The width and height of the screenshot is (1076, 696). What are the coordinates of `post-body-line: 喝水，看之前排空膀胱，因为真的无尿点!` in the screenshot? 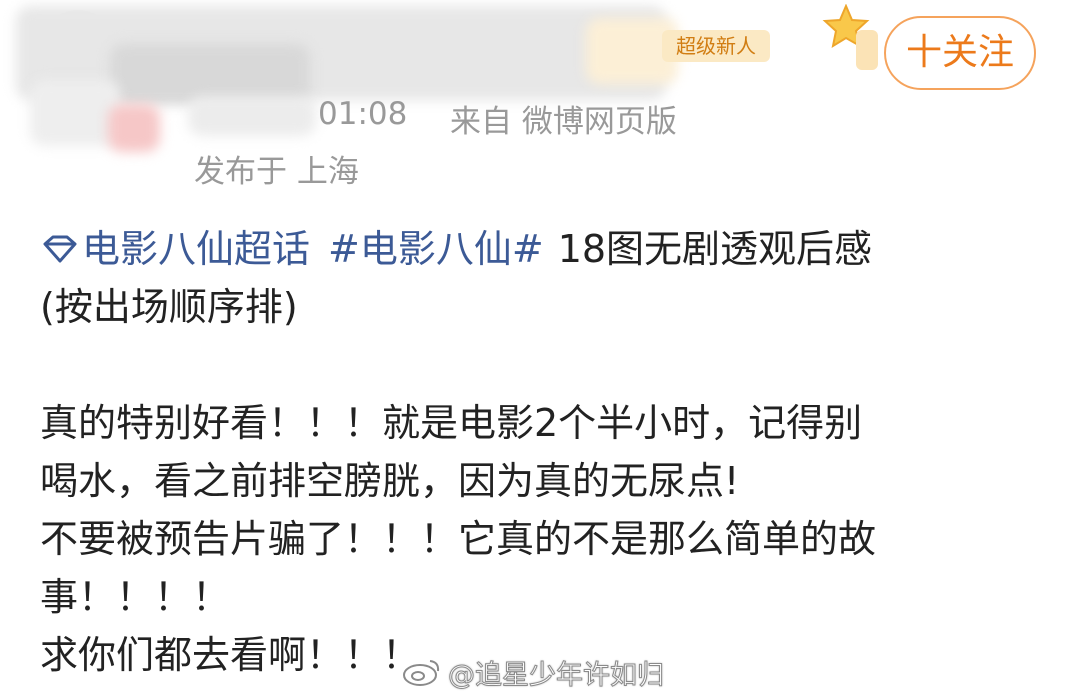 It's located at (390, 481).